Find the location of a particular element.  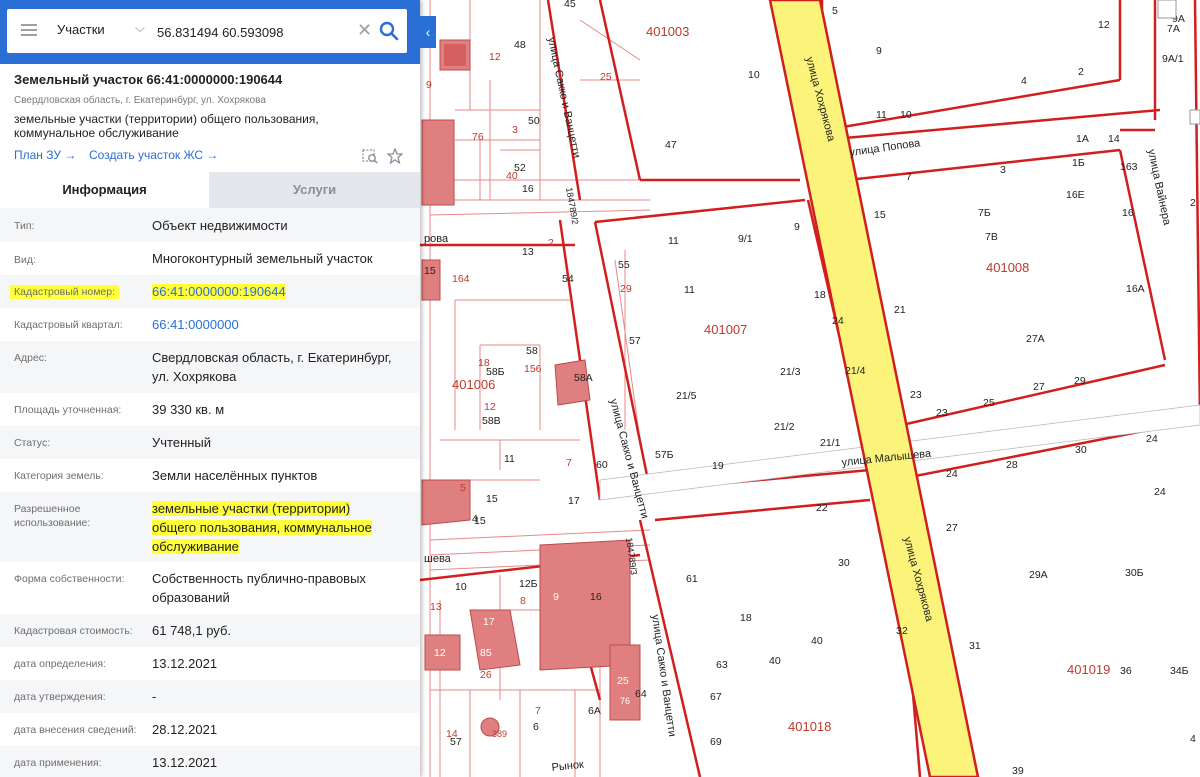

house-number: 8 is located at coordinates (523, 601).